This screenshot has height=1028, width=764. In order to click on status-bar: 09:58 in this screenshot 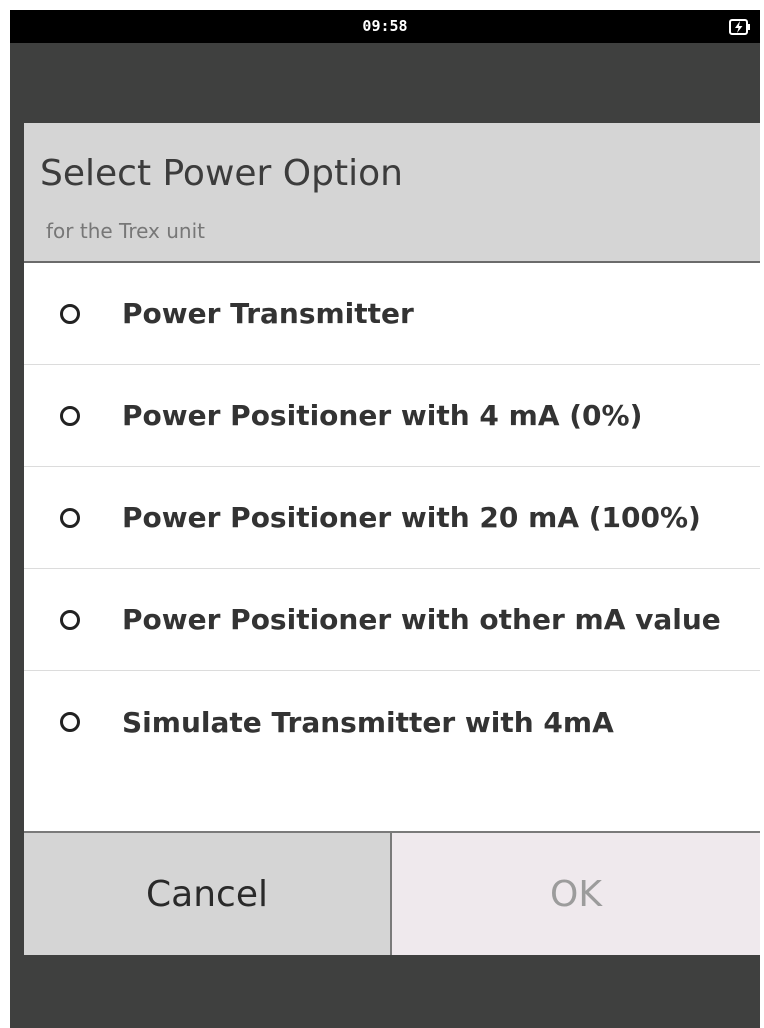, I will do `click(385, 26)`.